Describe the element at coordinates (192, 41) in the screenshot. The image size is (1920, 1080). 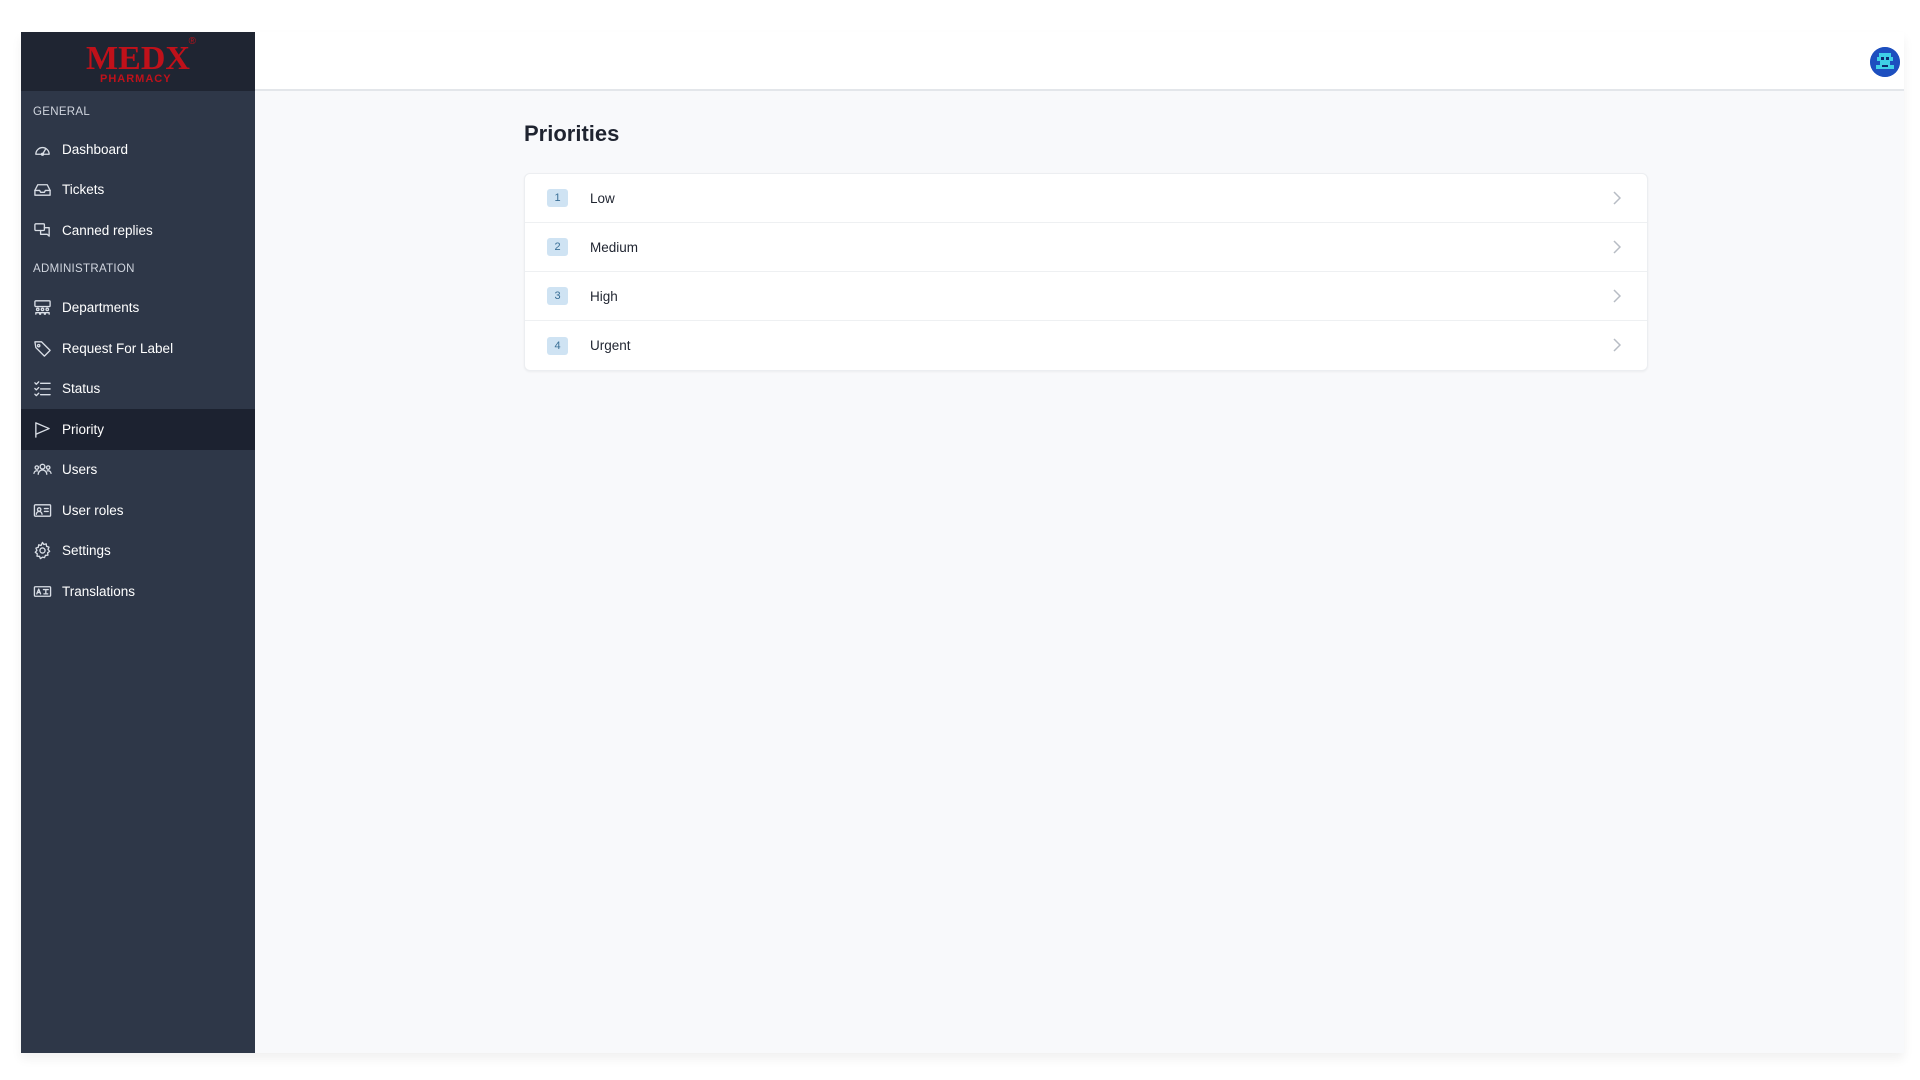
I see `logo-registered-mark: ®` at that location.